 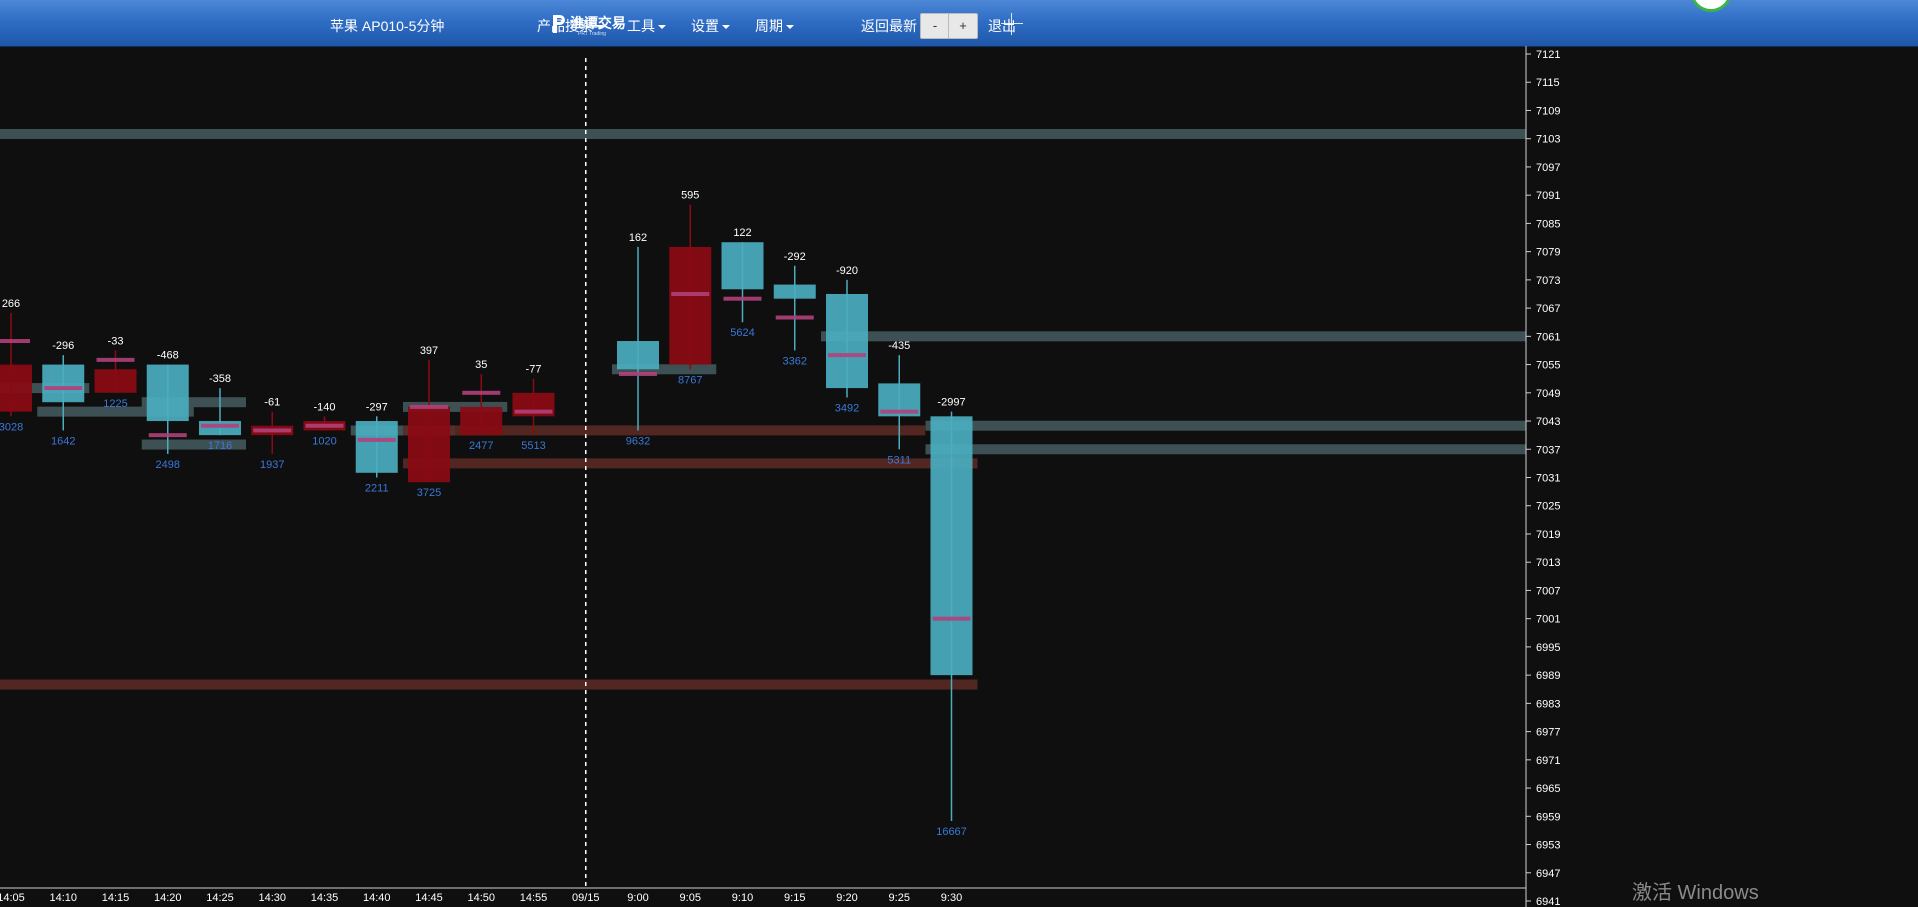 I want to click on y-tick-label: 7001, so click(x=1548, y=620).